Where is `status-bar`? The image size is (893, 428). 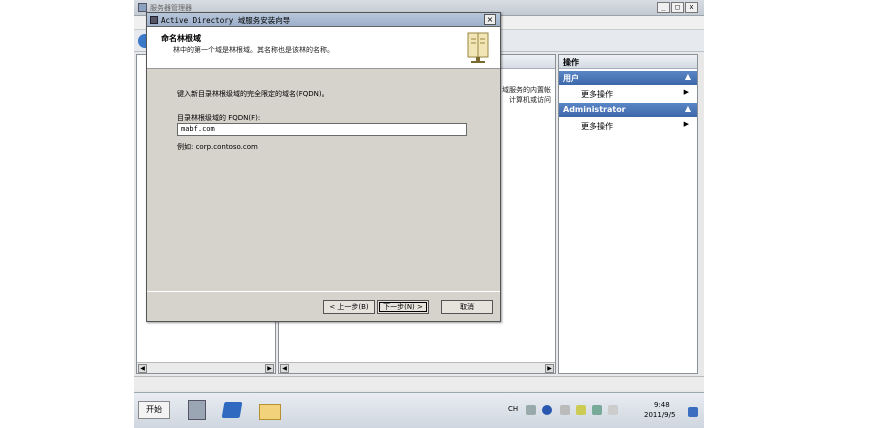
status-bar is located at coordinates (419, 383).